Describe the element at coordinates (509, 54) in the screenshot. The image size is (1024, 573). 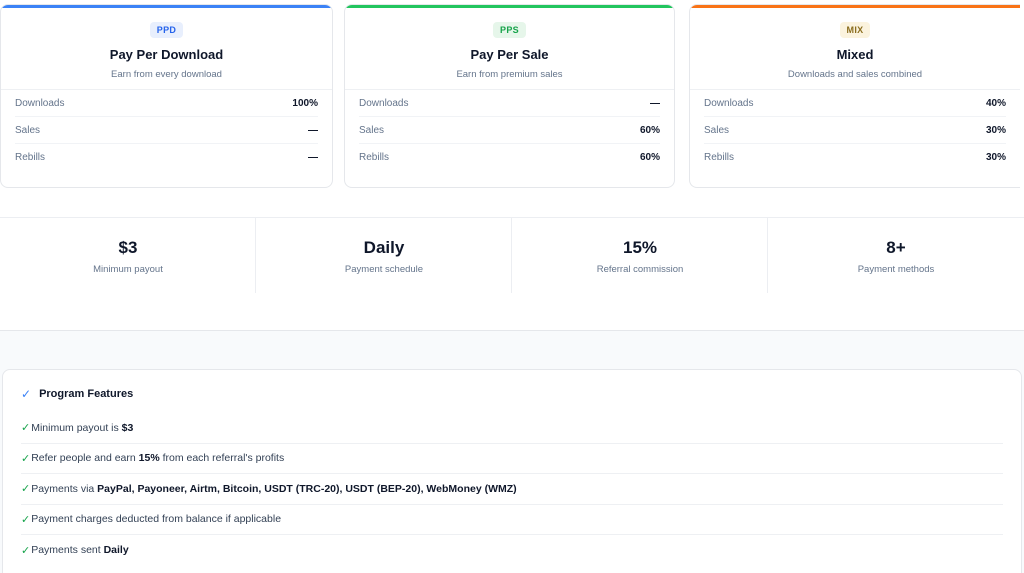
I see `plan-title: Pay Per Sale` at that location.